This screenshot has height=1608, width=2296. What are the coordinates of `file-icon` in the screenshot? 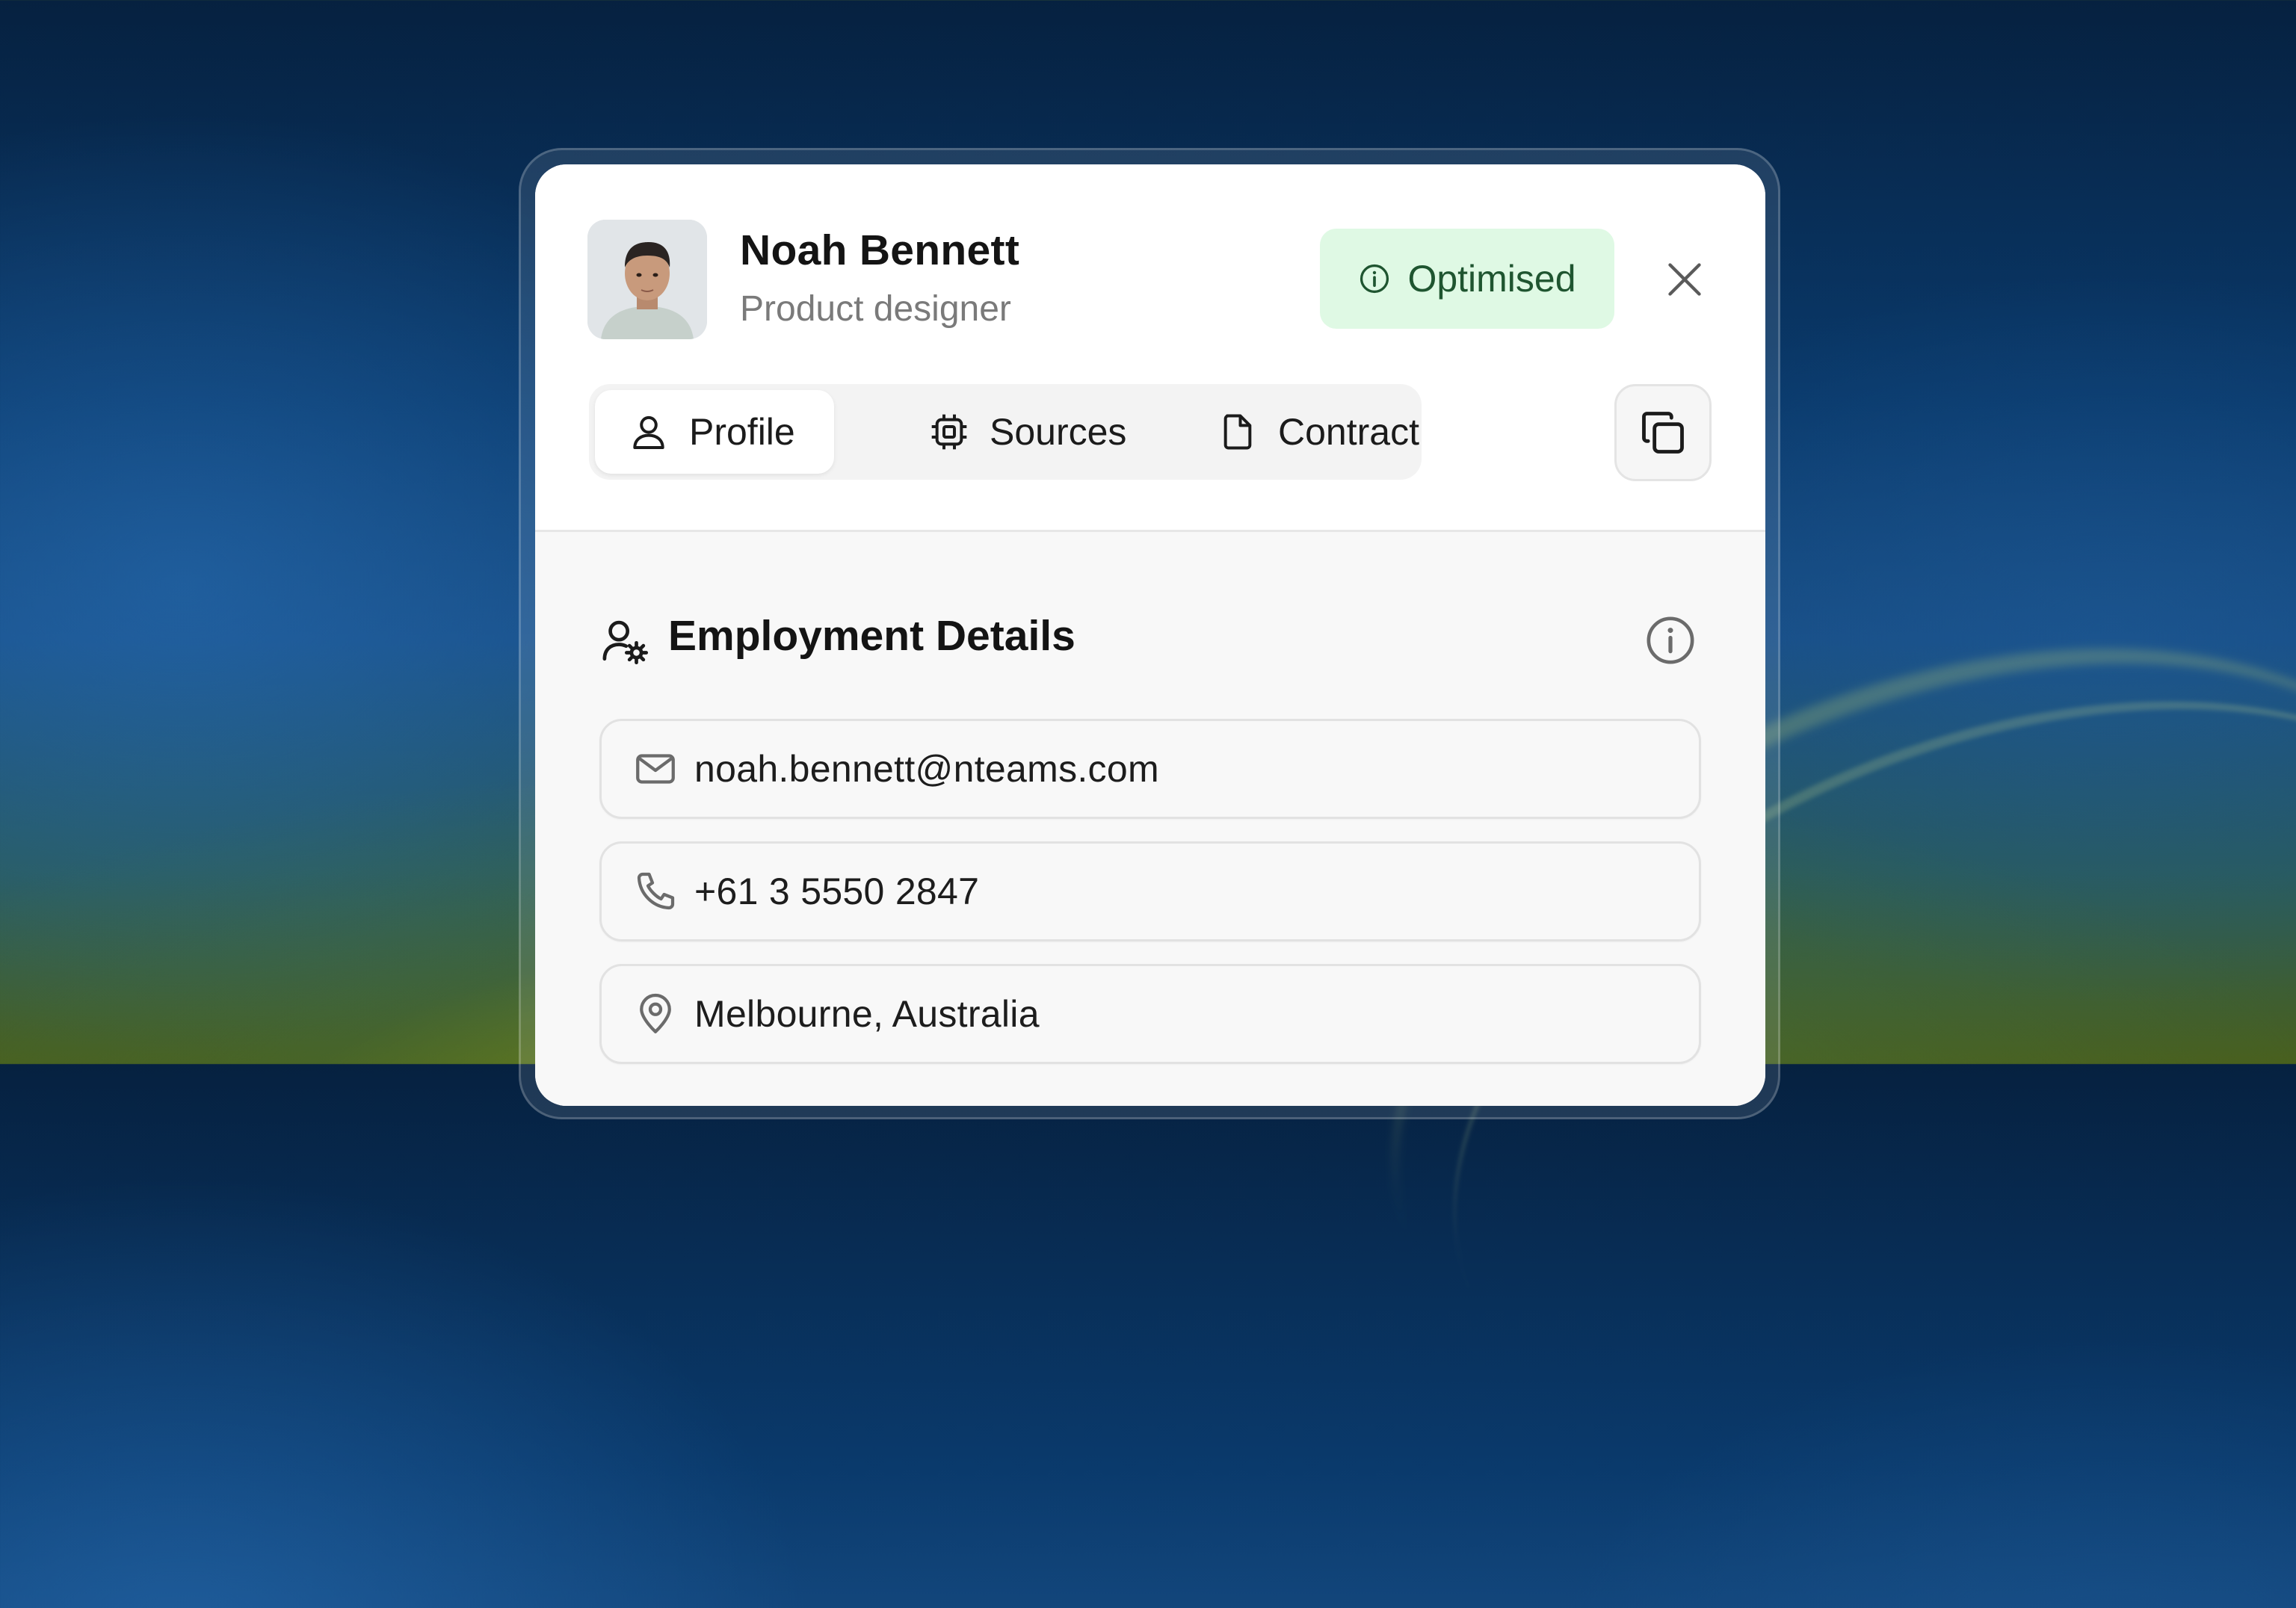 It's located at (1238, 432).